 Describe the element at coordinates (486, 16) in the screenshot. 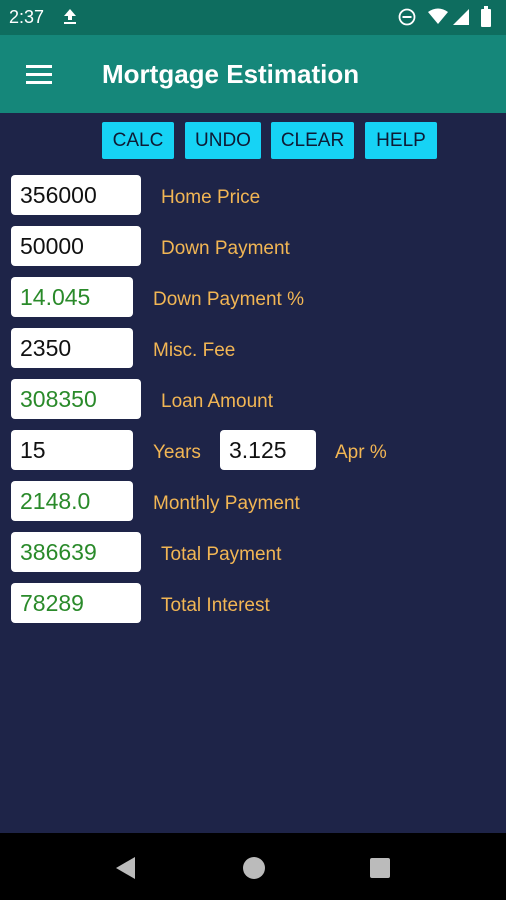

I see `battery-icon` at that location.